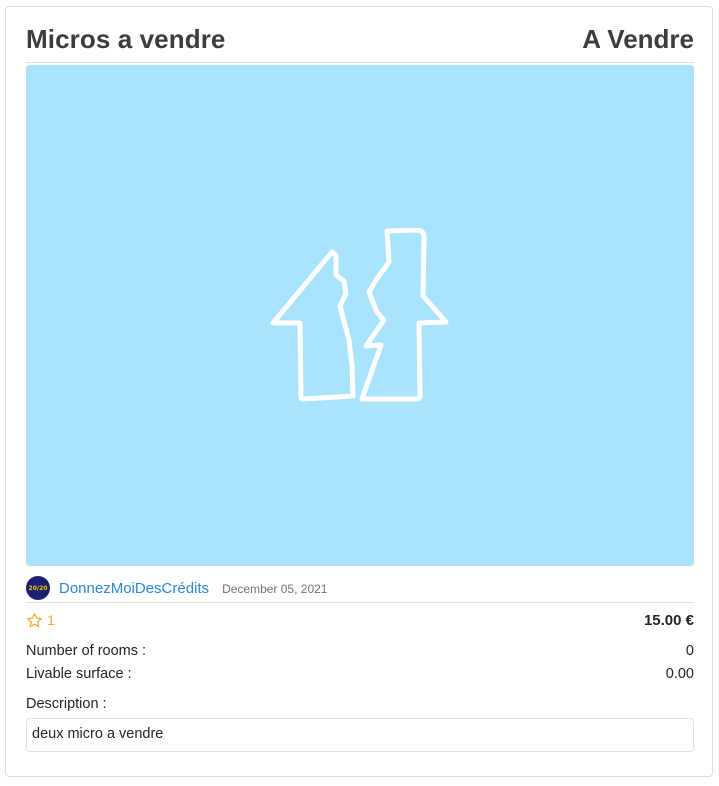 Image resolution: width=719 pixels, height=786 pixels. Describe the element at coordinates (360, 735) in the screenshot. I see `description-text: deux micro a vendre` at that location.